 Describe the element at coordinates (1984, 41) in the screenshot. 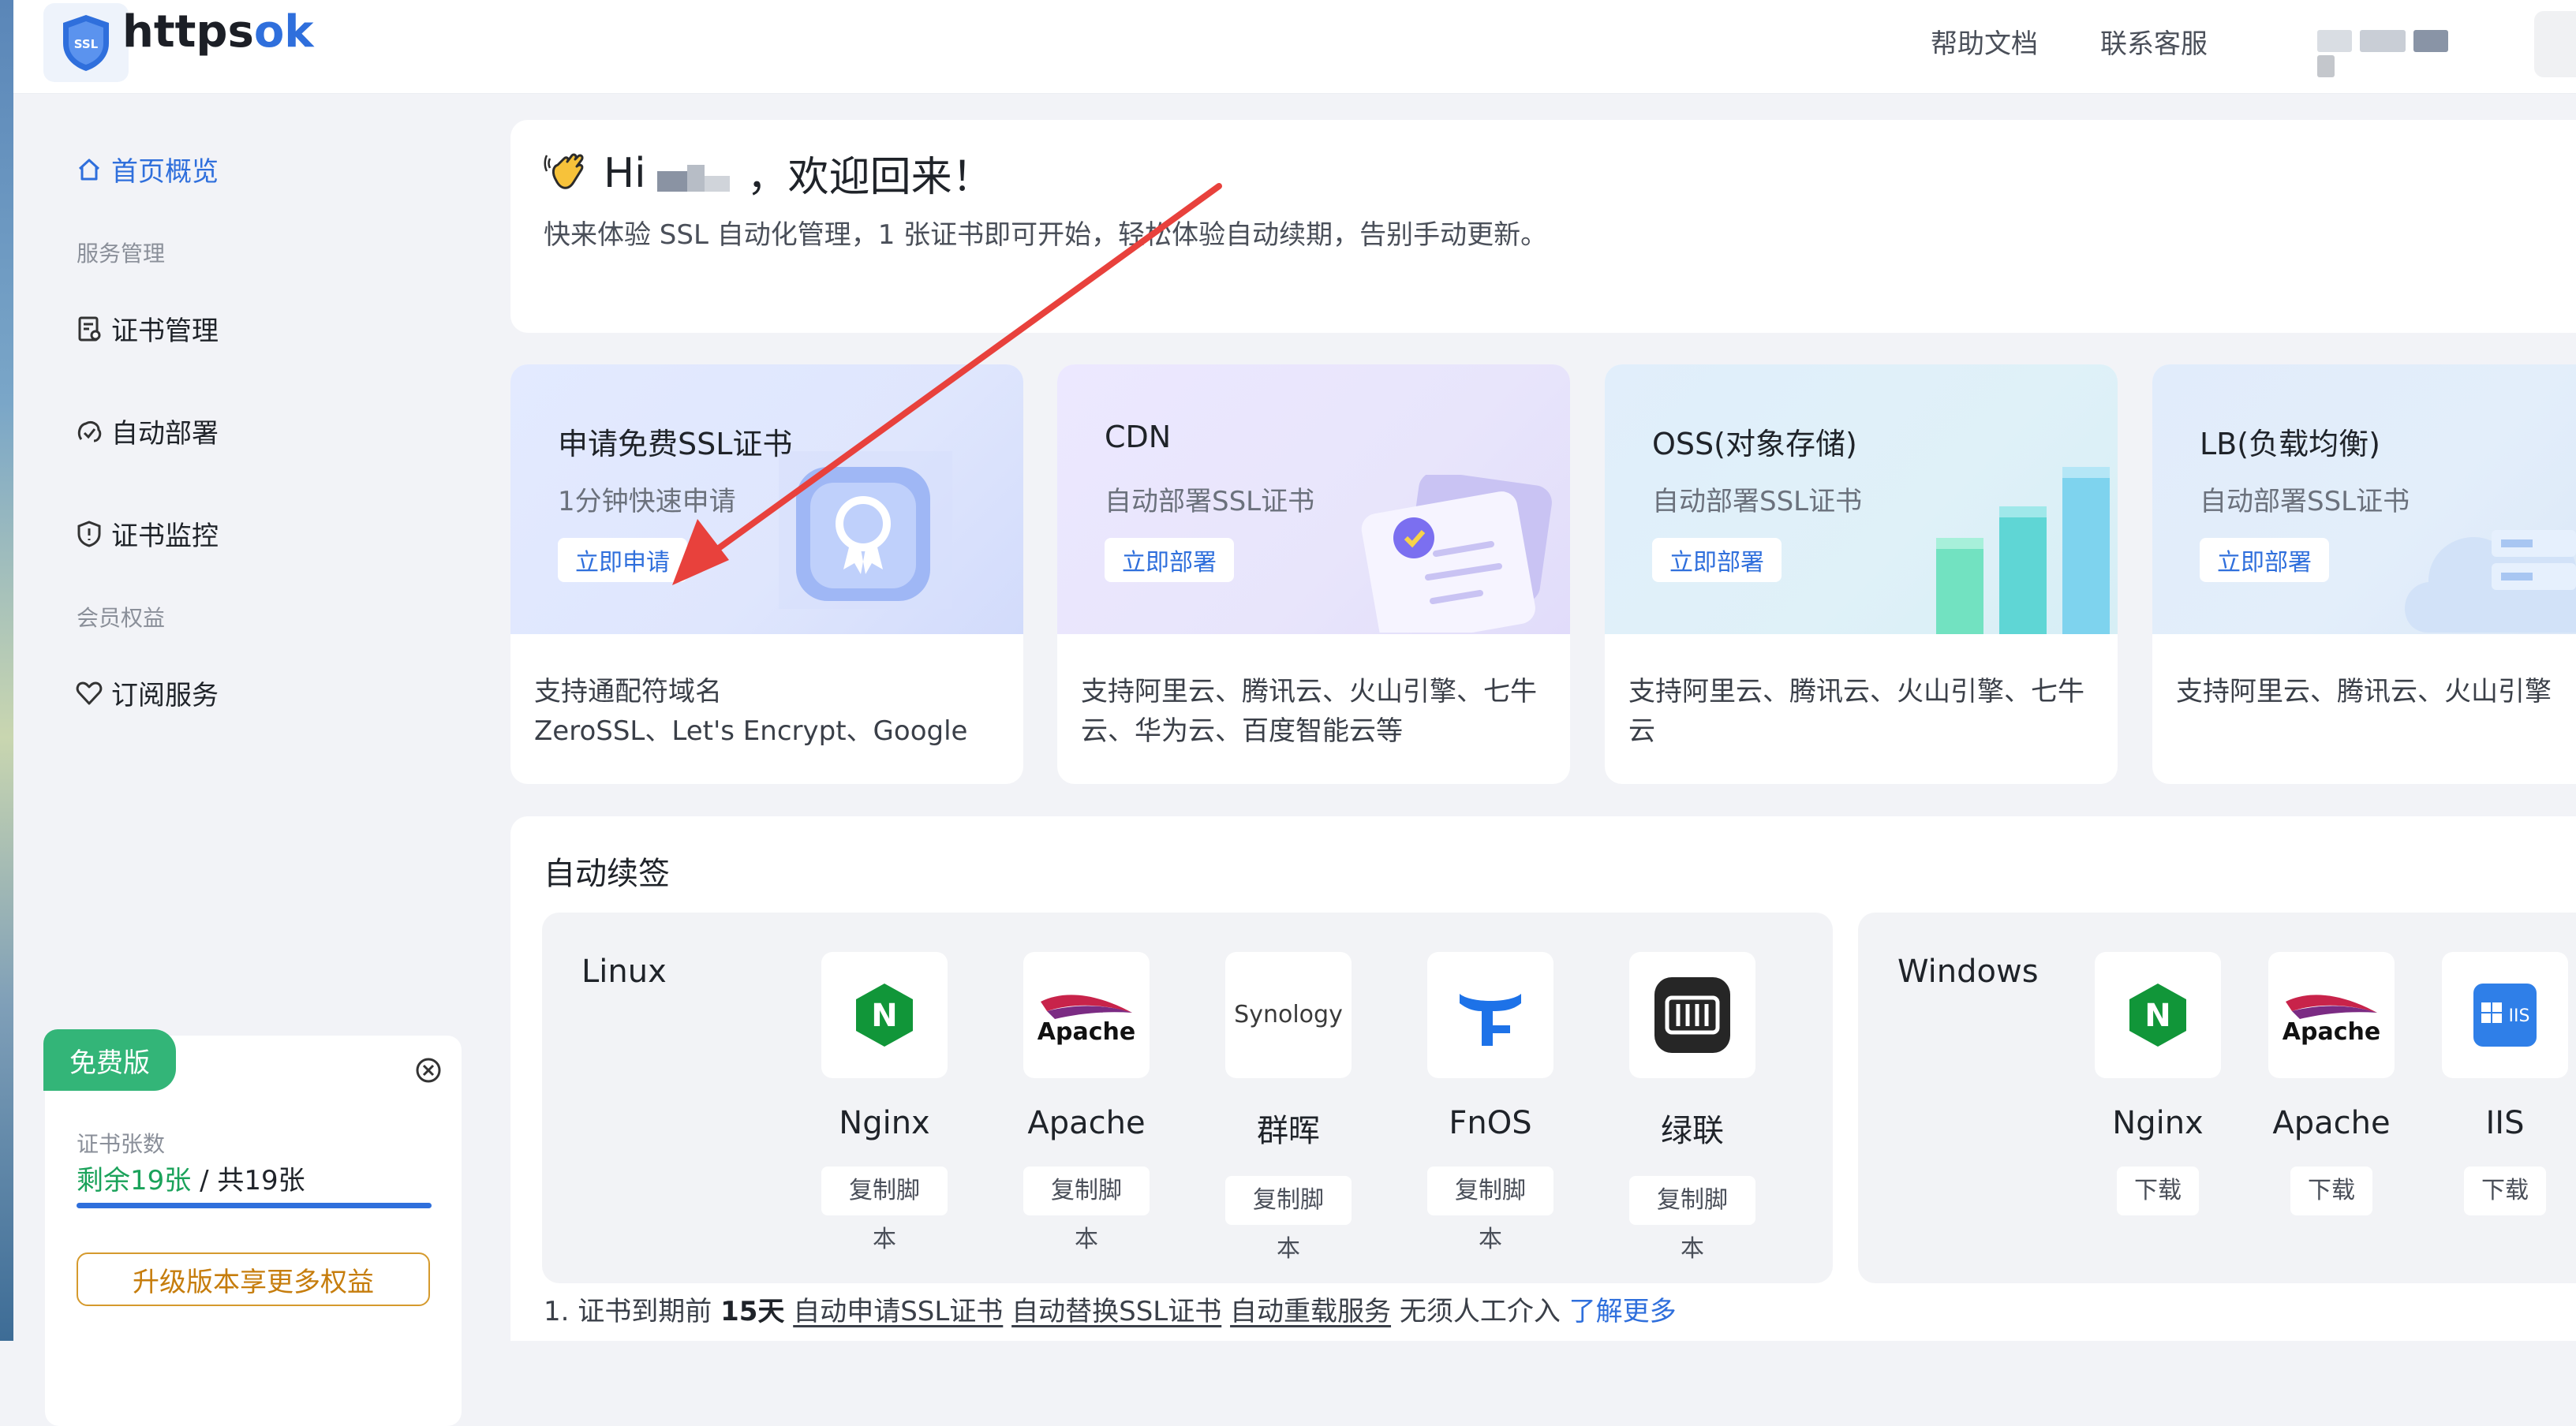

I see `help-docs-link: 帮助文档` at that location.